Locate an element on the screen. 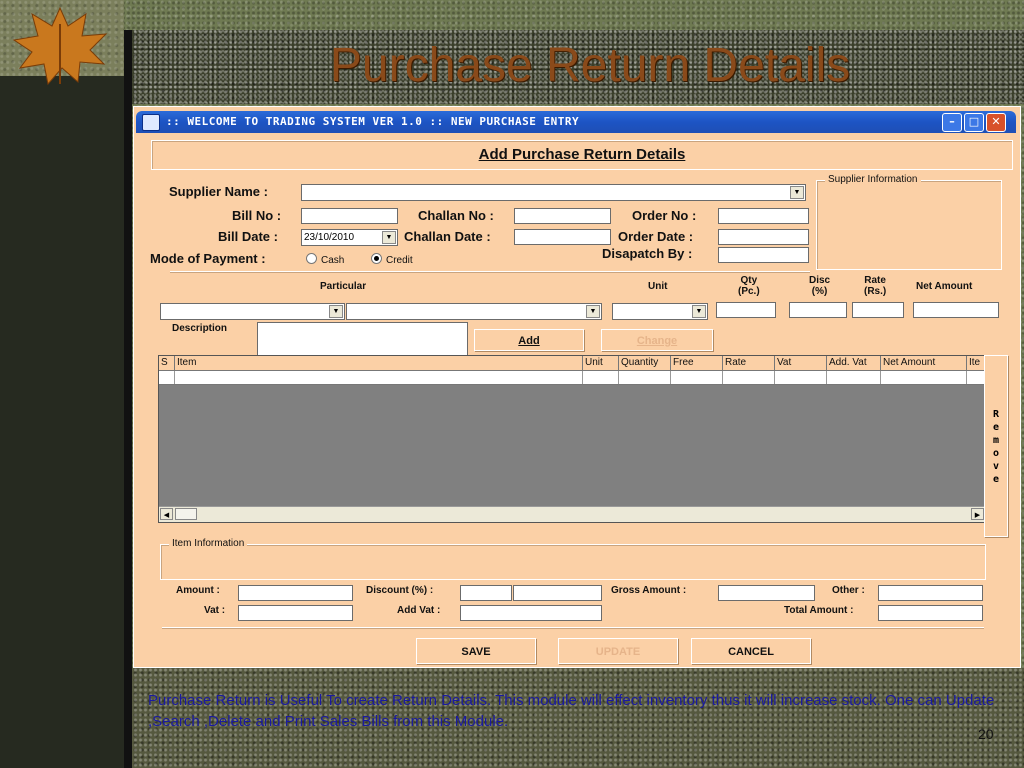 The width and height of the screenshot is (1024, 768). particular-code-combo: ▼ is located at coordinates (252, 311).